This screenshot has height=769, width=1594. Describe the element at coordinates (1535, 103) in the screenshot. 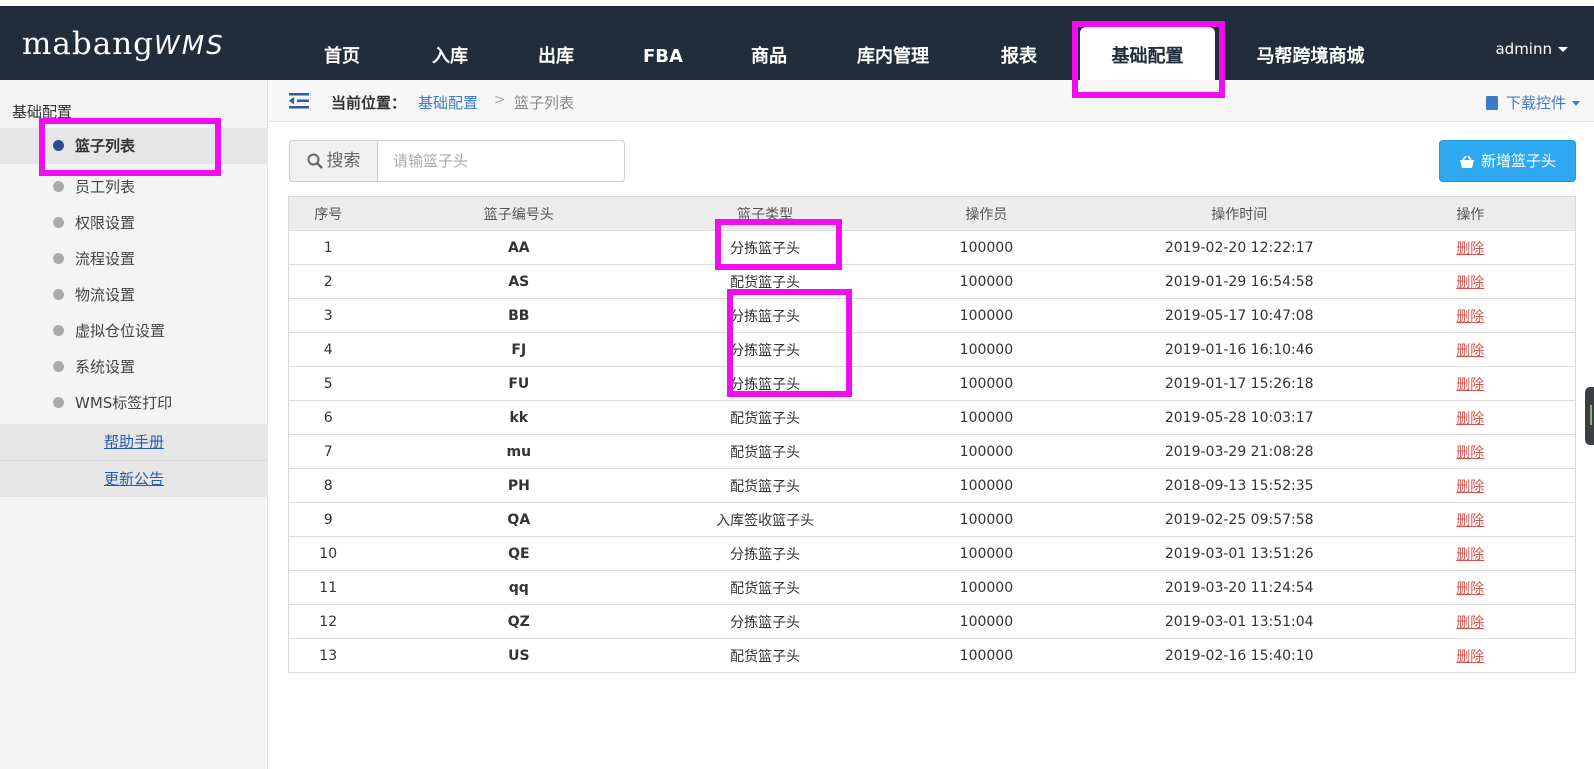

I see `download-label: 下载控件` at that location.